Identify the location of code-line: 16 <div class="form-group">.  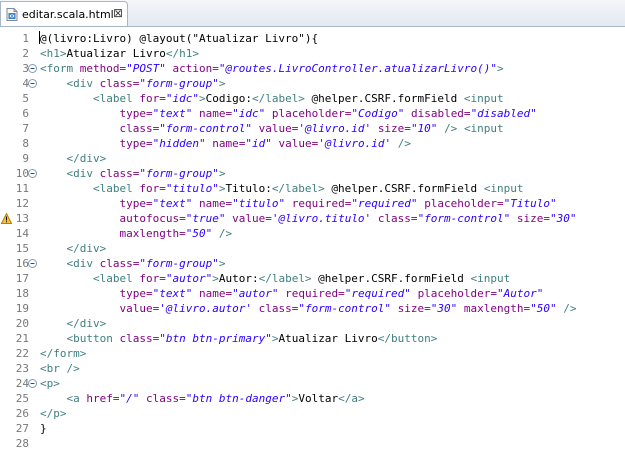
(312, 263).